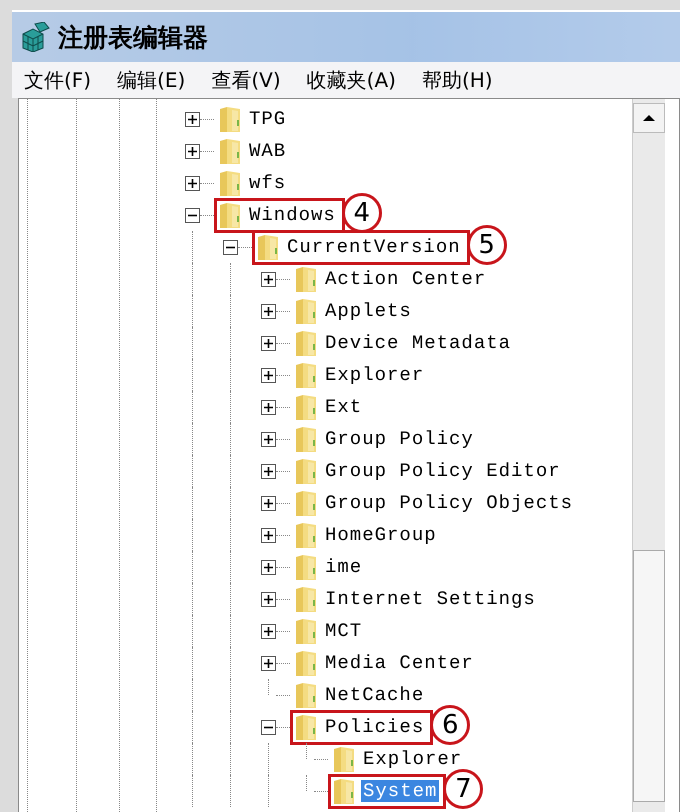 This screenshot has width=680, height=812. Describe the element at coordinates (418, 343) in the screenshot. I see `tree-item: Device Metadata` at that location.